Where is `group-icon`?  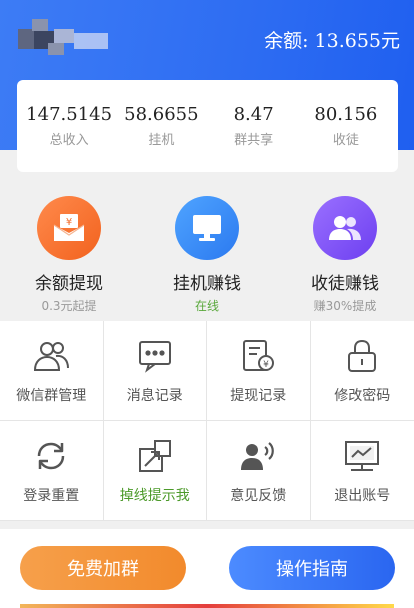 group-icon is located at coordinates (51, 356).